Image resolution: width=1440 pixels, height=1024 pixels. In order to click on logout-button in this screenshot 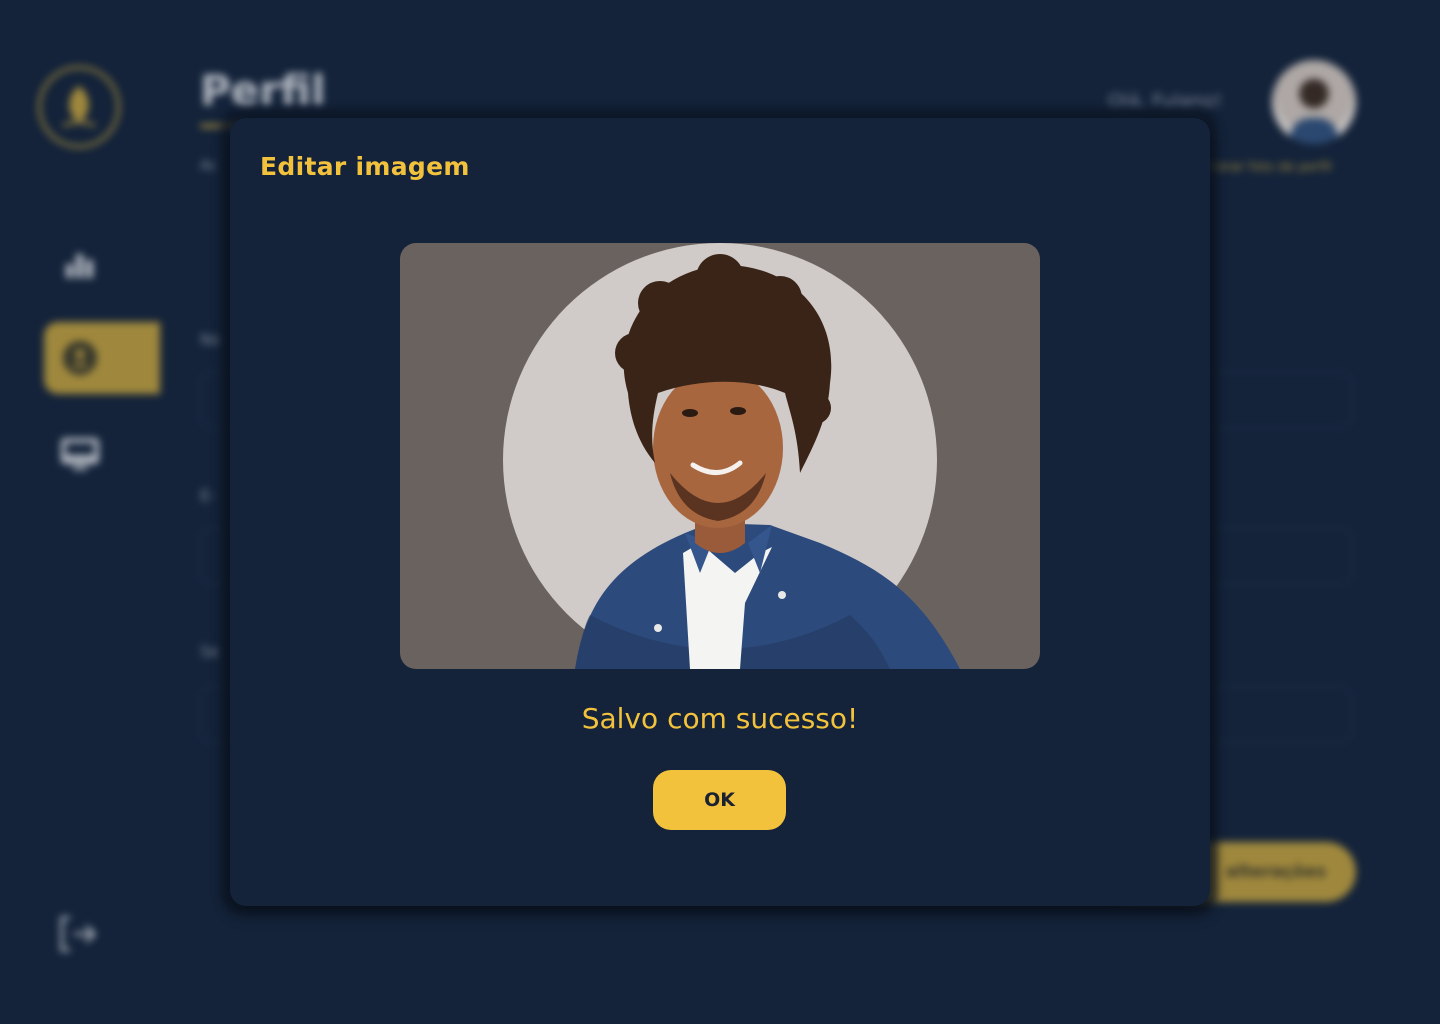, I will do `click(78, 934)`.